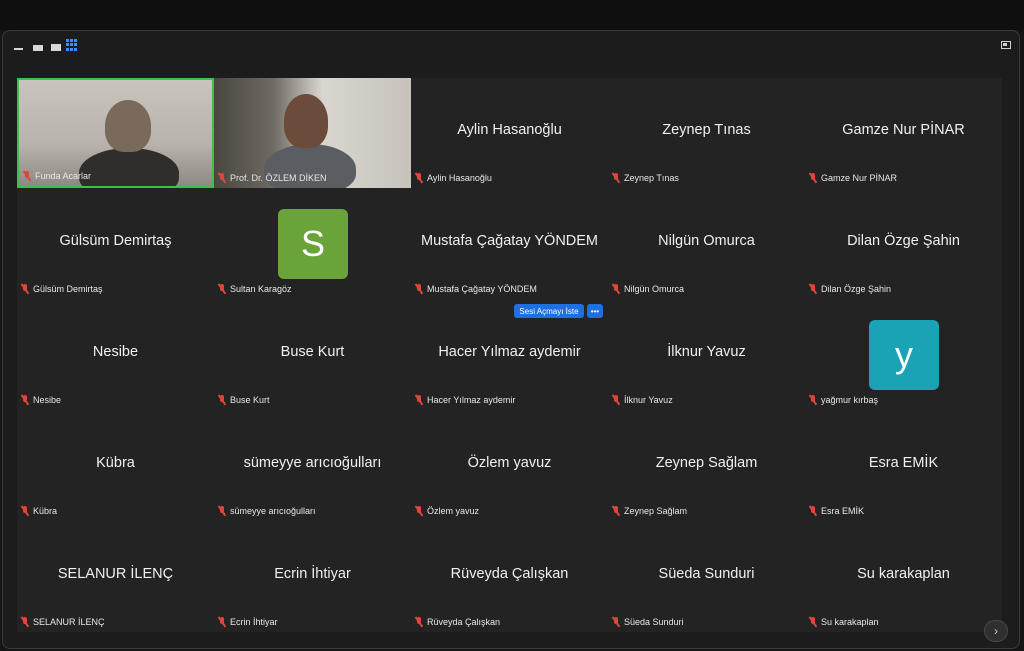 The image size is (1024, 651). What do you see at coordinates (509, 241) in the screenshot?
I see `participant-display-name: Mustafa Çağatay YÖNDEM` at bounding box center [509, 241].